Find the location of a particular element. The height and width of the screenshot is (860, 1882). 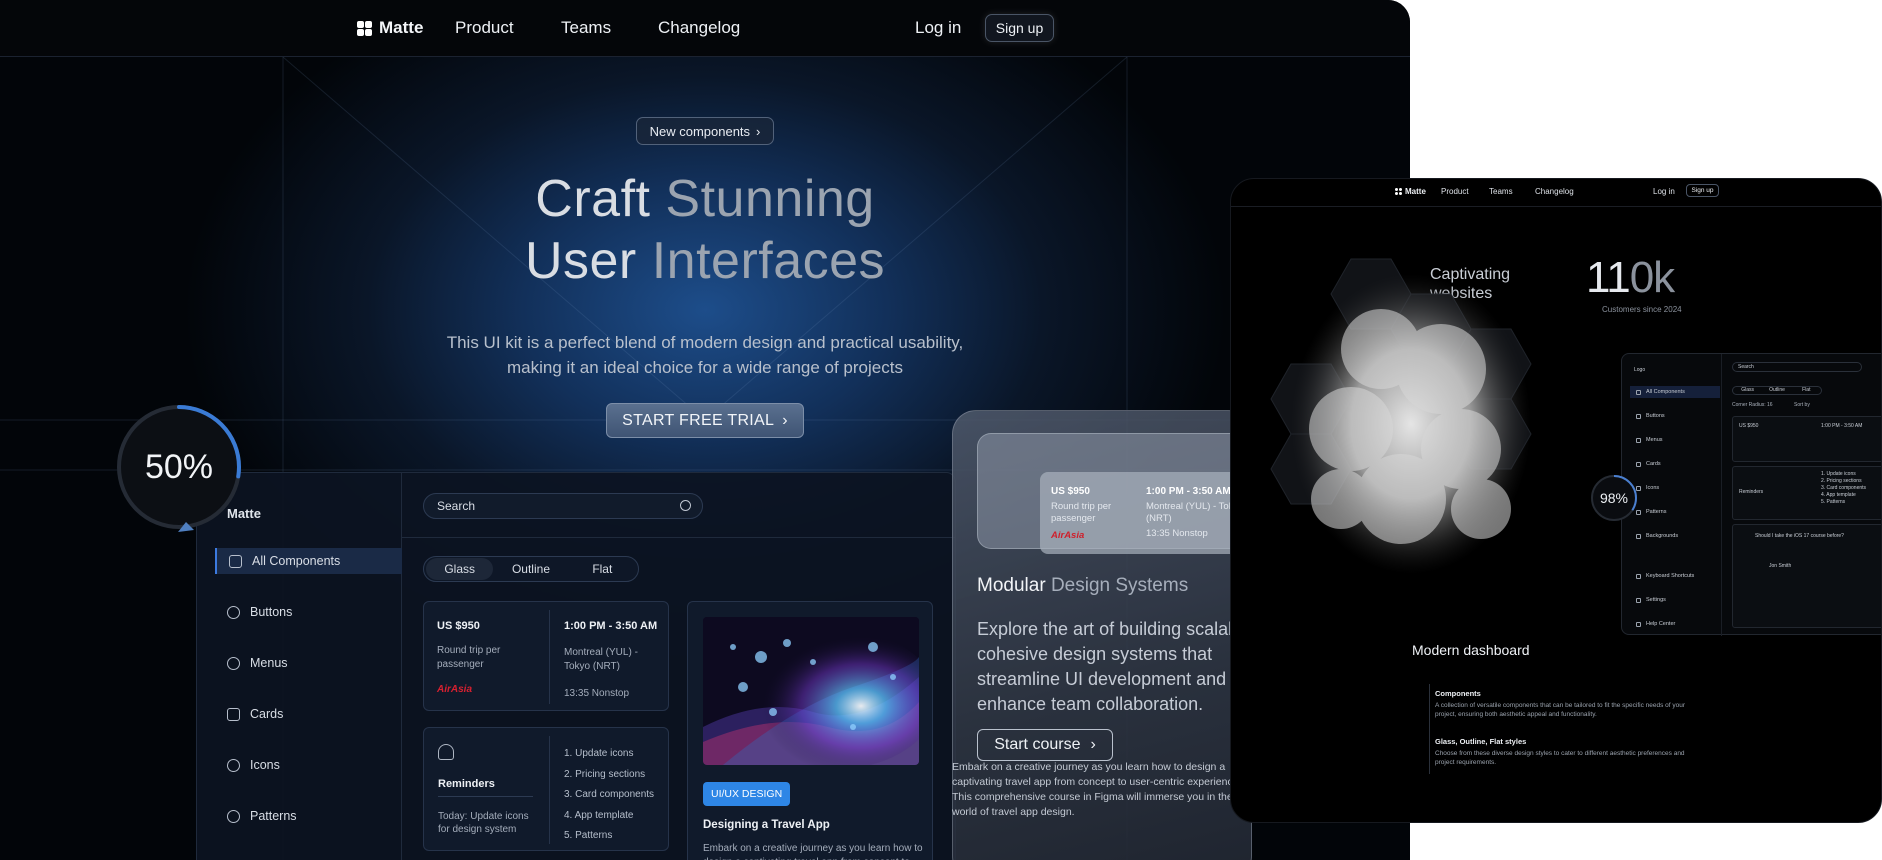

sidebar-item-label: Icons is located at coordinates (265, 765).